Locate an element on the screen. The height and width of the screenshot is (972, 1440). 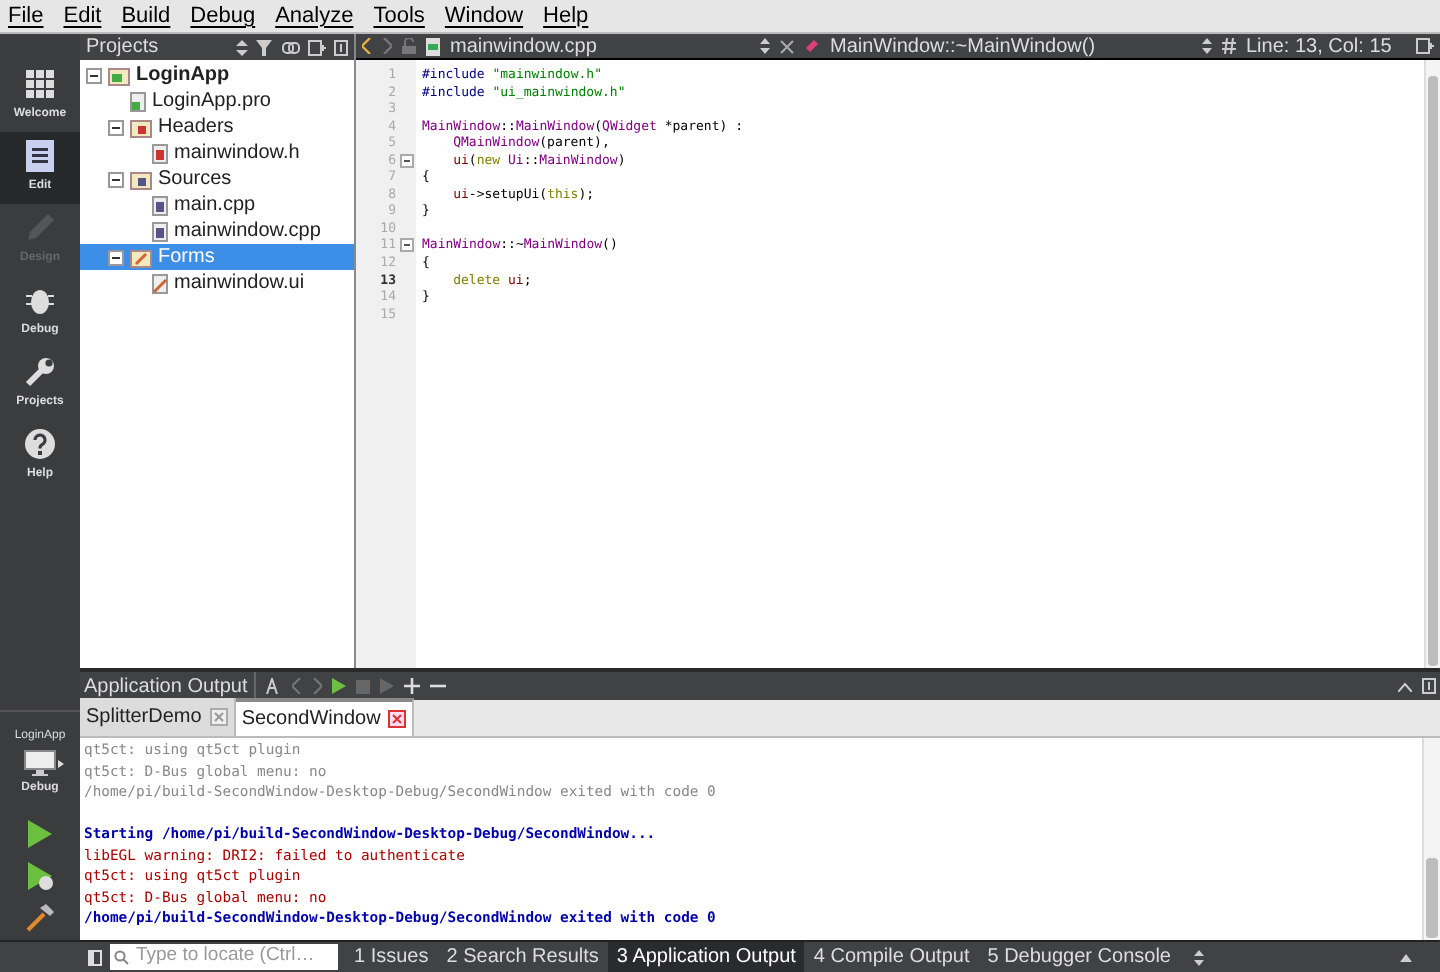
pane-title: Projects is located at coordinates (123, 48).